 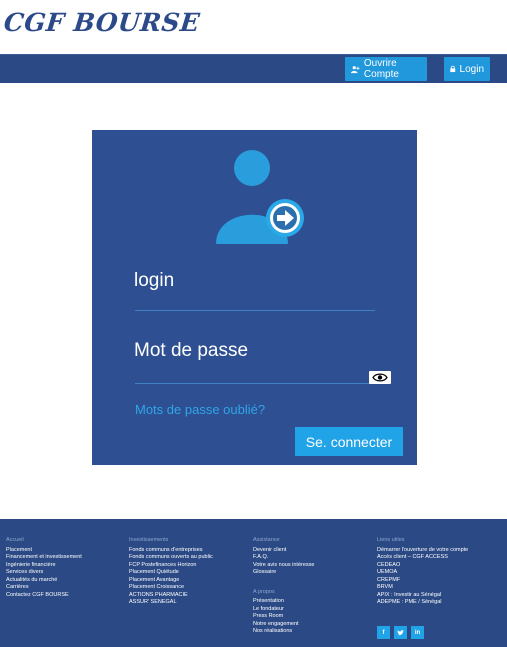 I want to click on twitter-bird-glyph, so click(x=400, y=632).